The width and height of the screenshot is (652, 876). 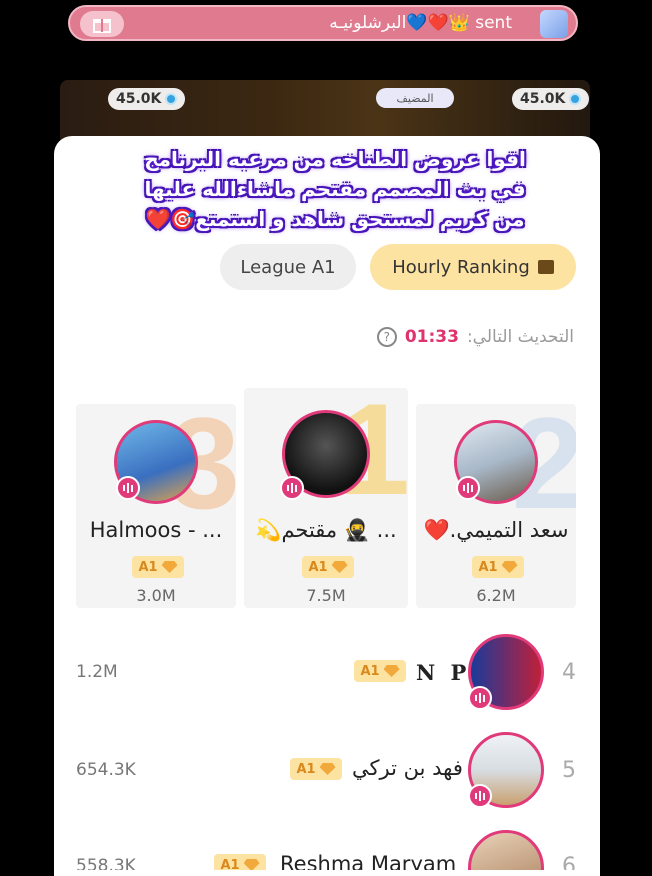 I want to click on avatar, so click(x=506, y=850).